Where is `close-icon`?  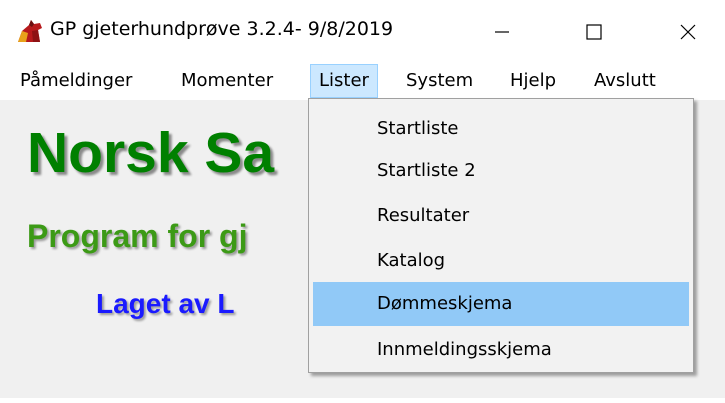 close-icon is located at coordinates (688, 32).